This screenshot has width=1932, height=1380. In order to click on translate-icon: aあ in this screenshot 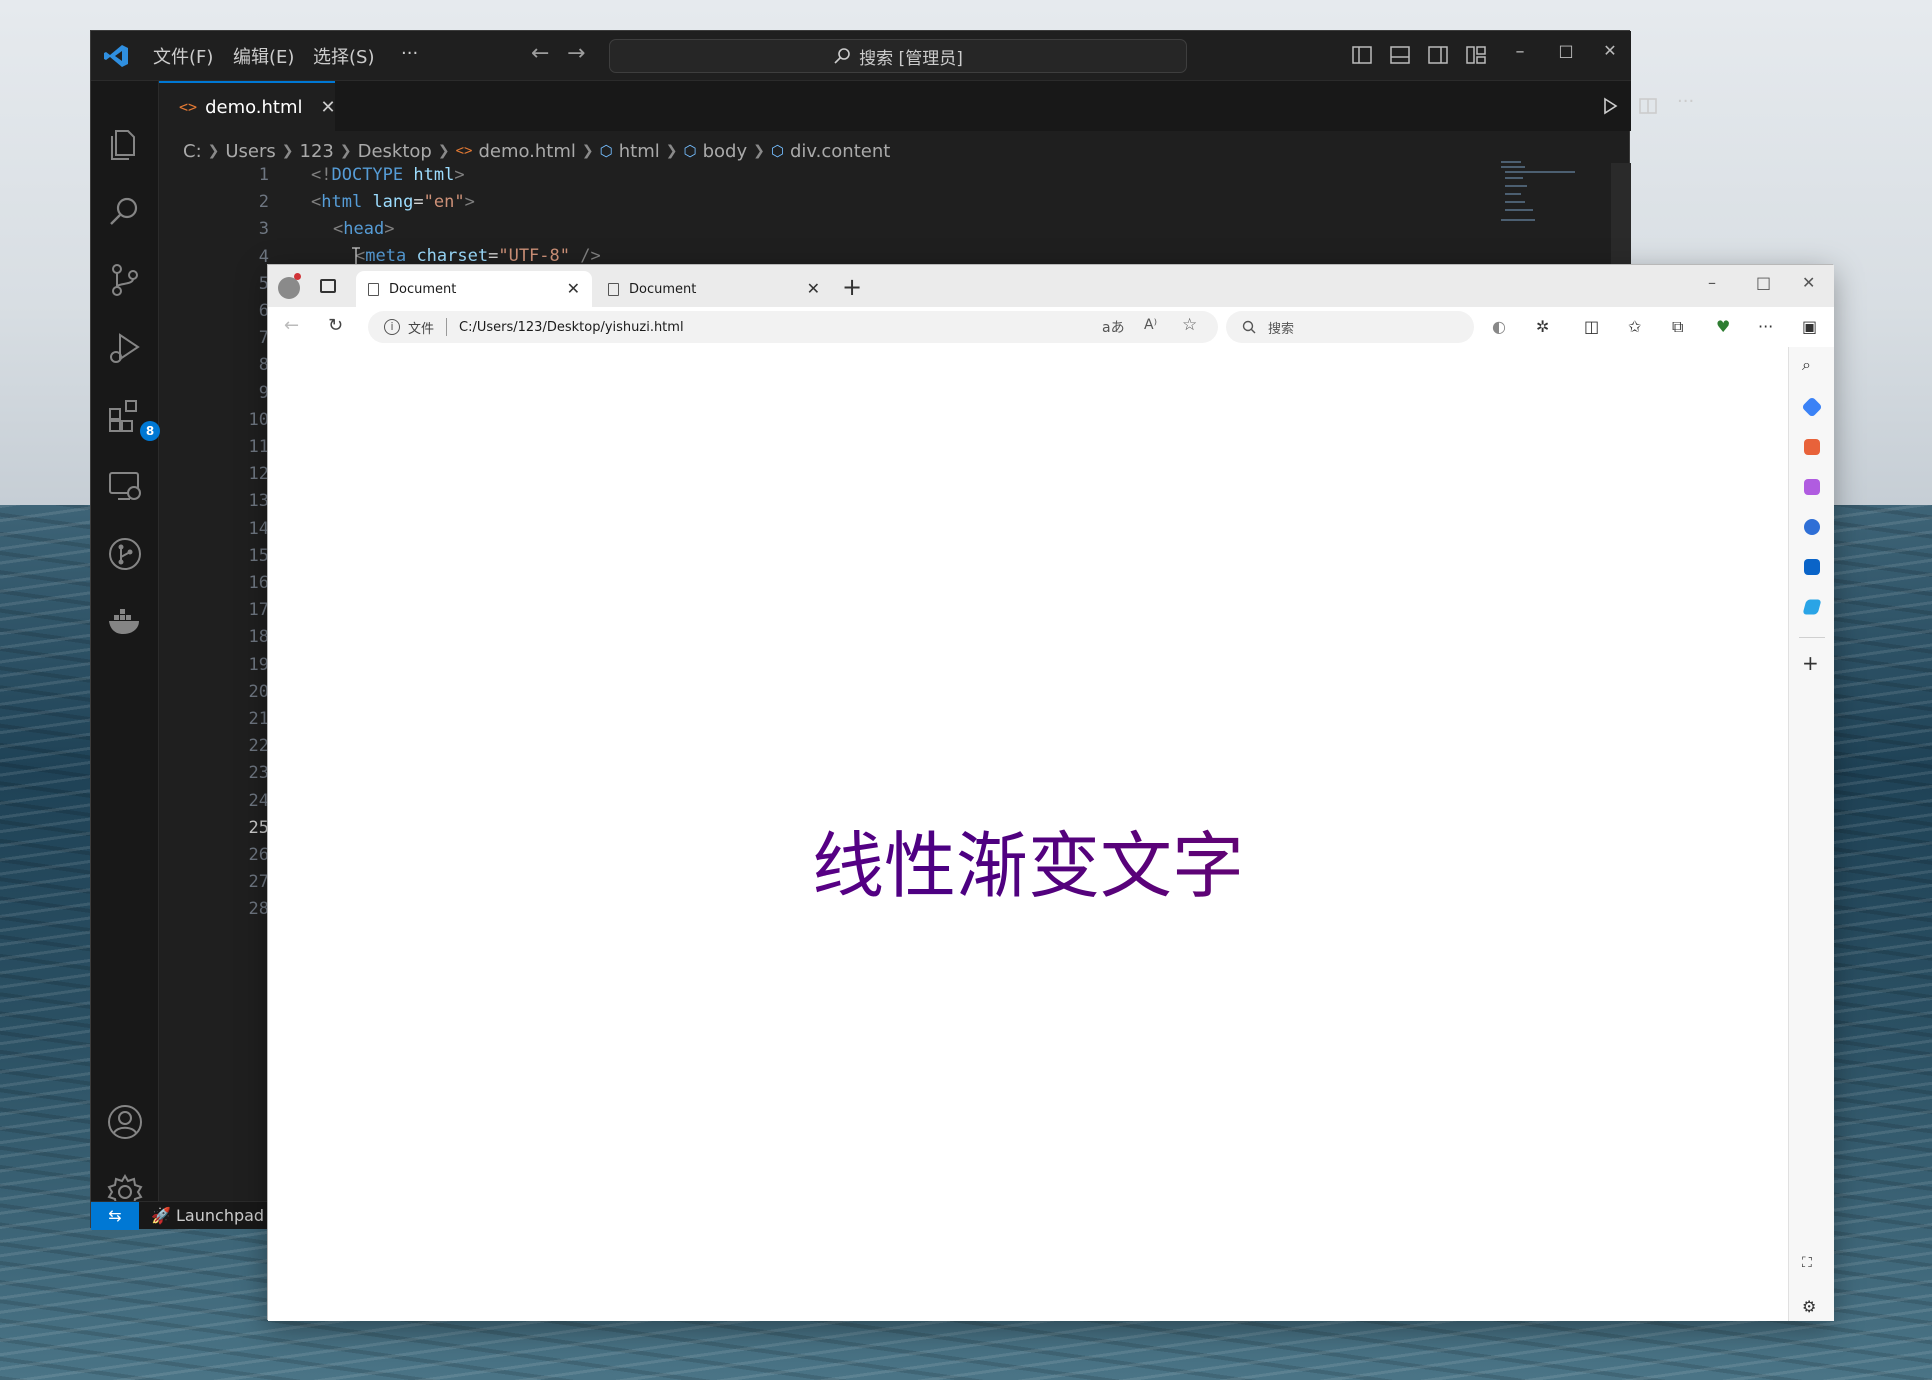, I will do `click(1113, 327)`.